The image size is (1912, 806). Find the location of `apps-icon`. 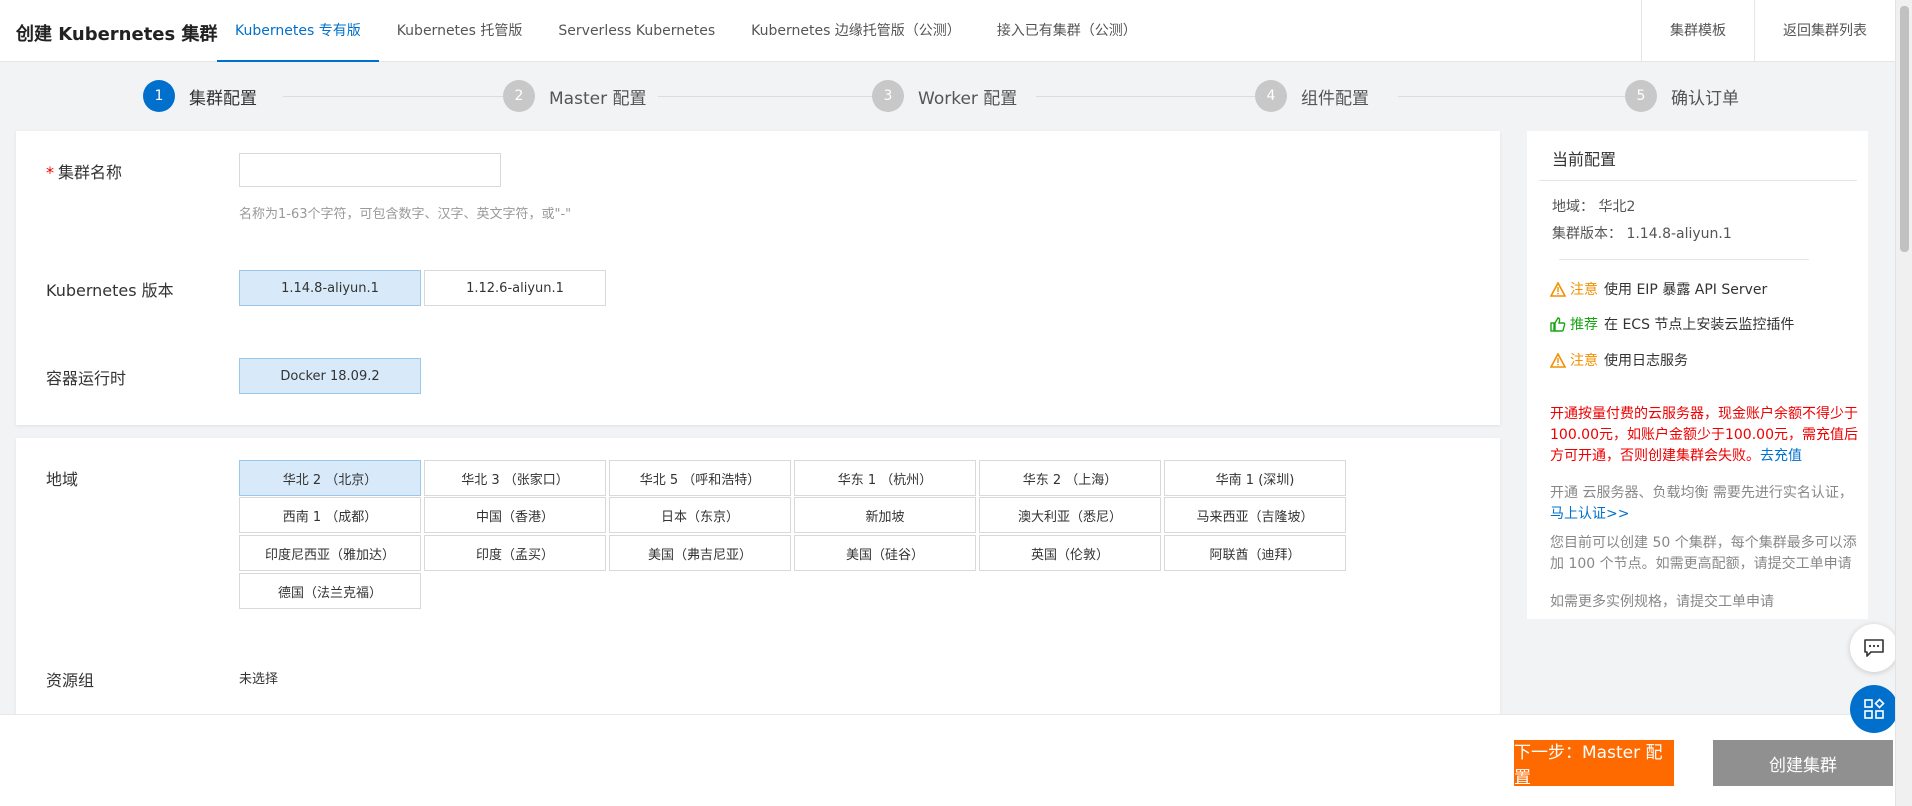

apps-icon is located at coordinates (1874, 708).